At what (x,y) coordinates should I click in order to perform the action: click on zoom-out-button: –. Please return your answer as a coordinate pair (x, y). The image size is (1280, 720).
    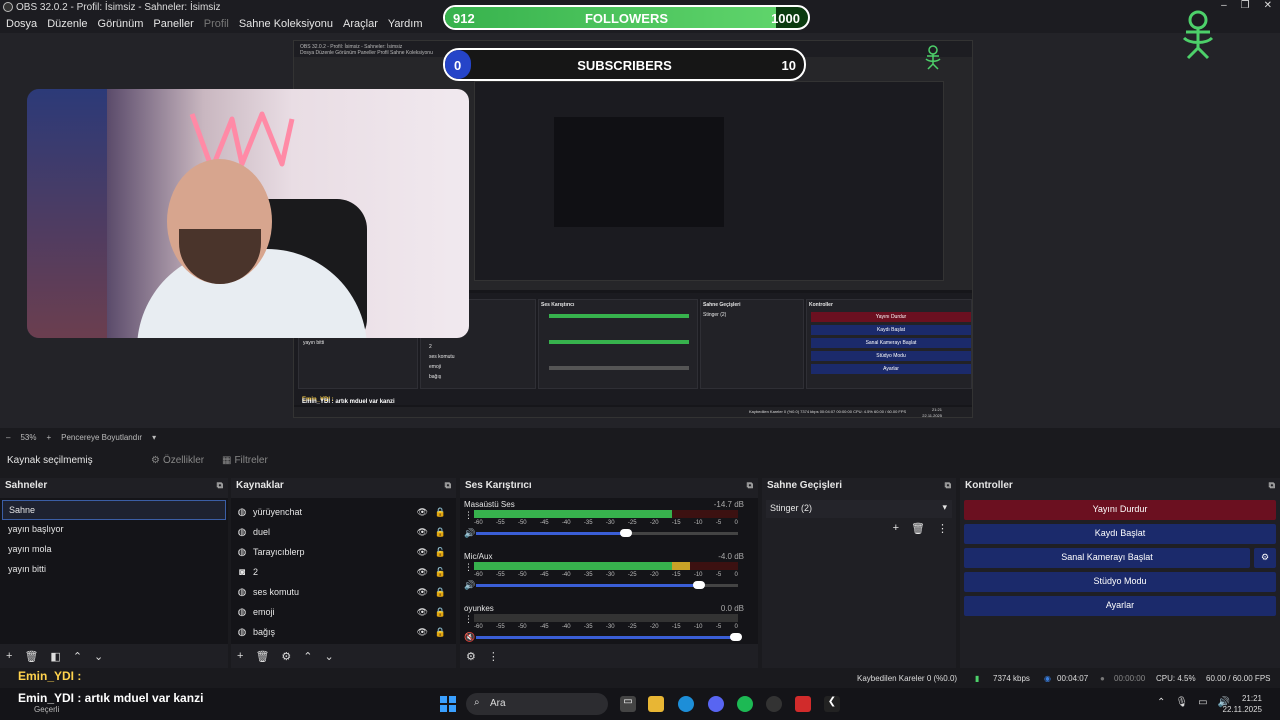
    Looking at the image, I should click on (8, 437).